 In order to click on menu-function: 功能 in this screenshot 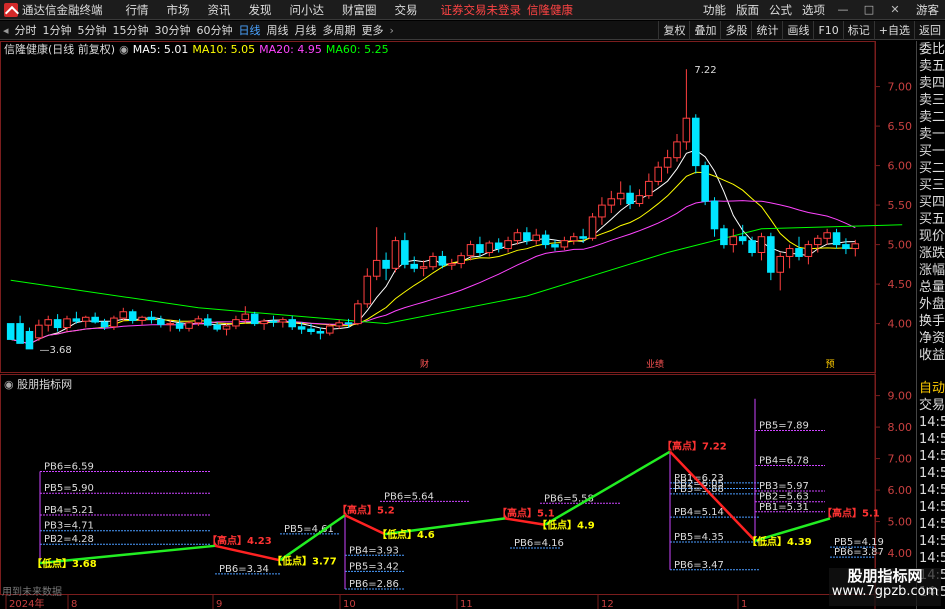, I will do `click(714, 10)`.